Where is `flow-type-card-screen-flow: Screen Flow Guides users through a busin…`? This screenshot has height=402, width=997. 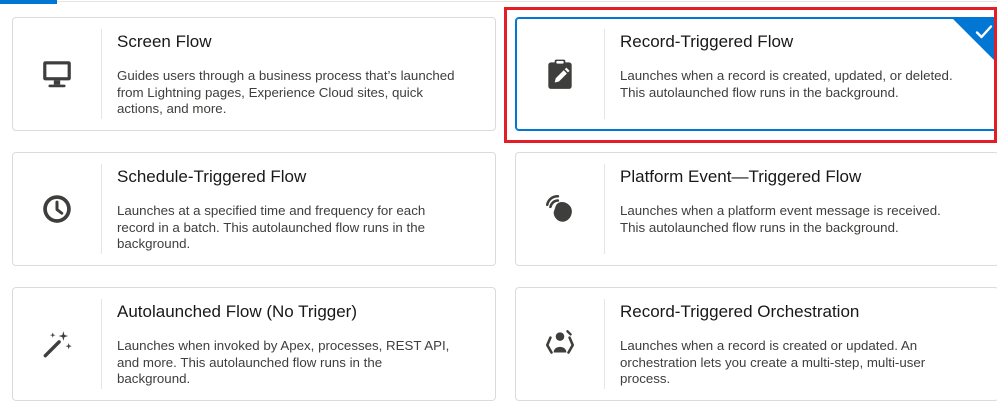
flow-type-card-screen-flow: Screen Flow Guides users through a busin… is located at coordinates (254, 74).